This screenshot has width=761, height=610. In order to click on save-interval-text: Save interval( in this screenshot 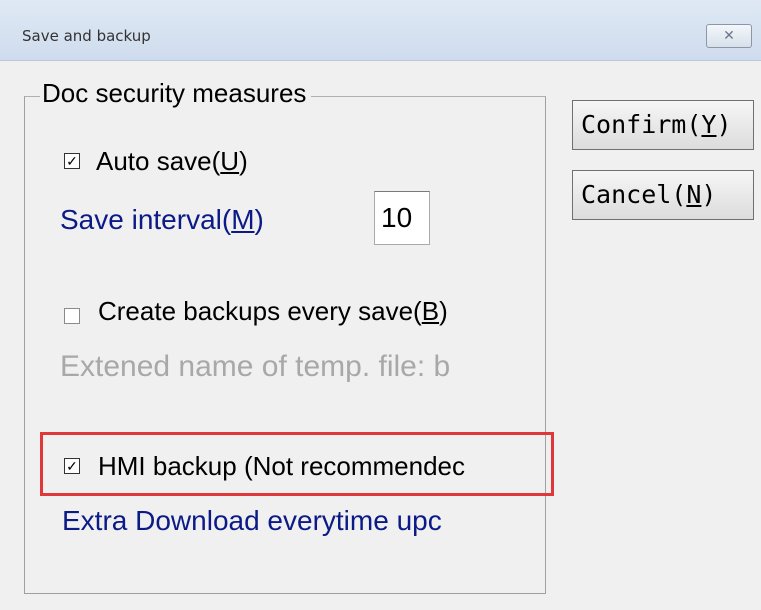, I will do `click(146, 219)`.